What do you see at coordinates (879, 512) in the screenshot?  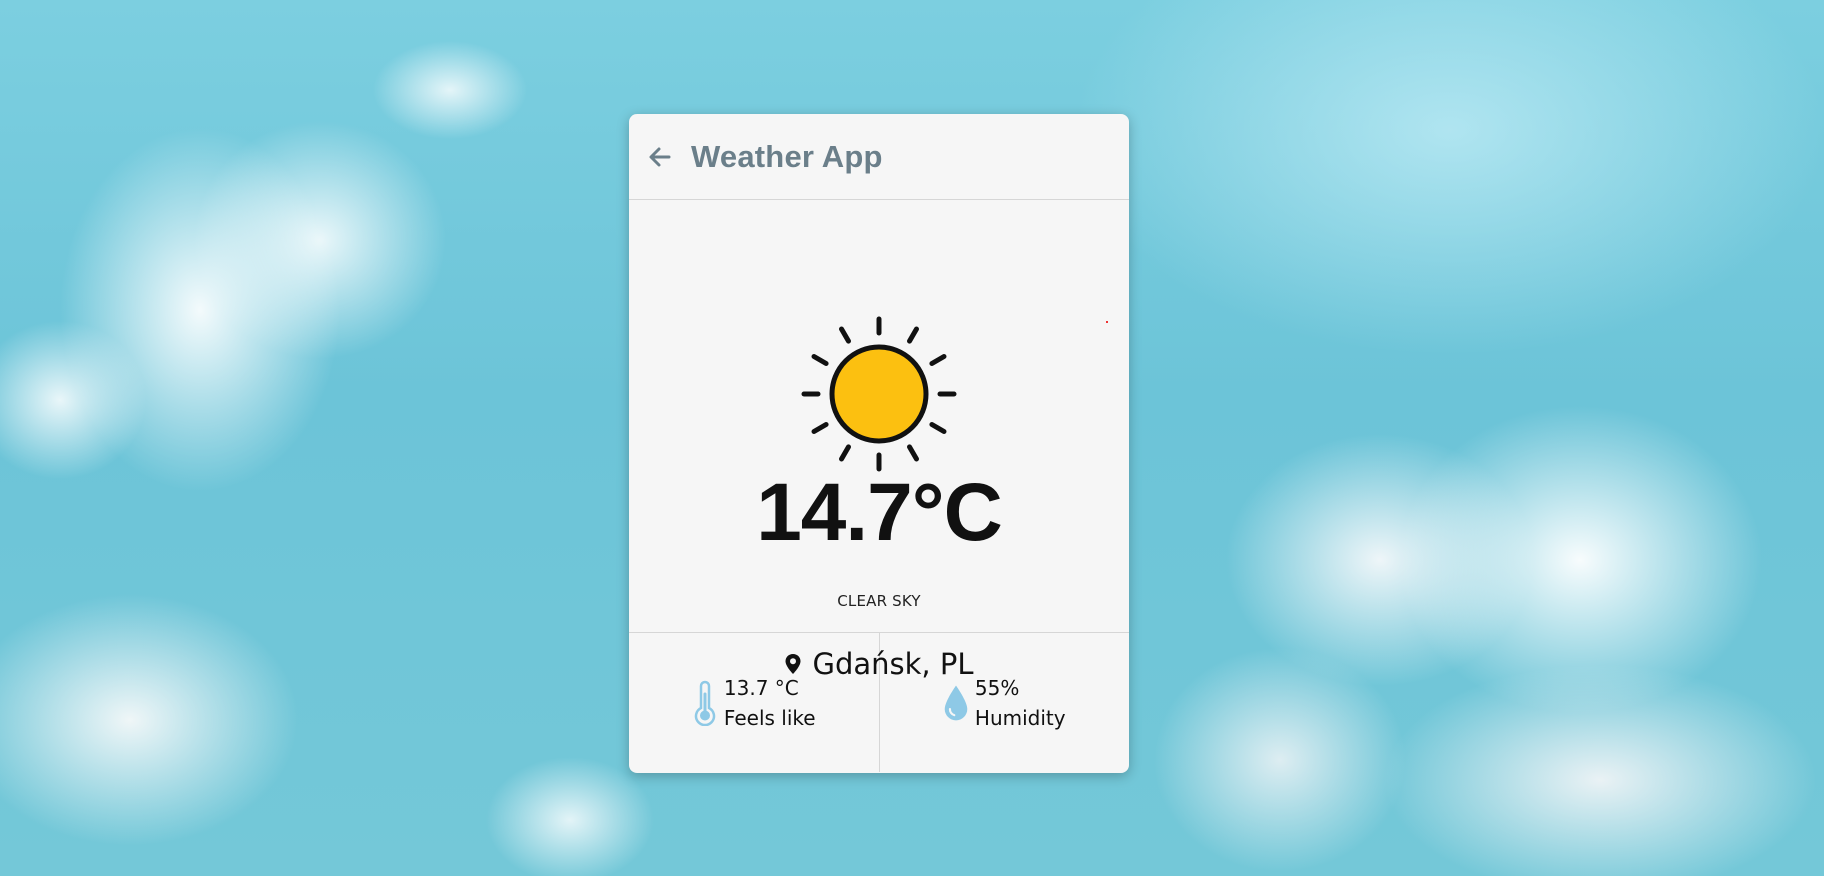 I see `temperature: 14.7°C` at bounding box center [879, 512].